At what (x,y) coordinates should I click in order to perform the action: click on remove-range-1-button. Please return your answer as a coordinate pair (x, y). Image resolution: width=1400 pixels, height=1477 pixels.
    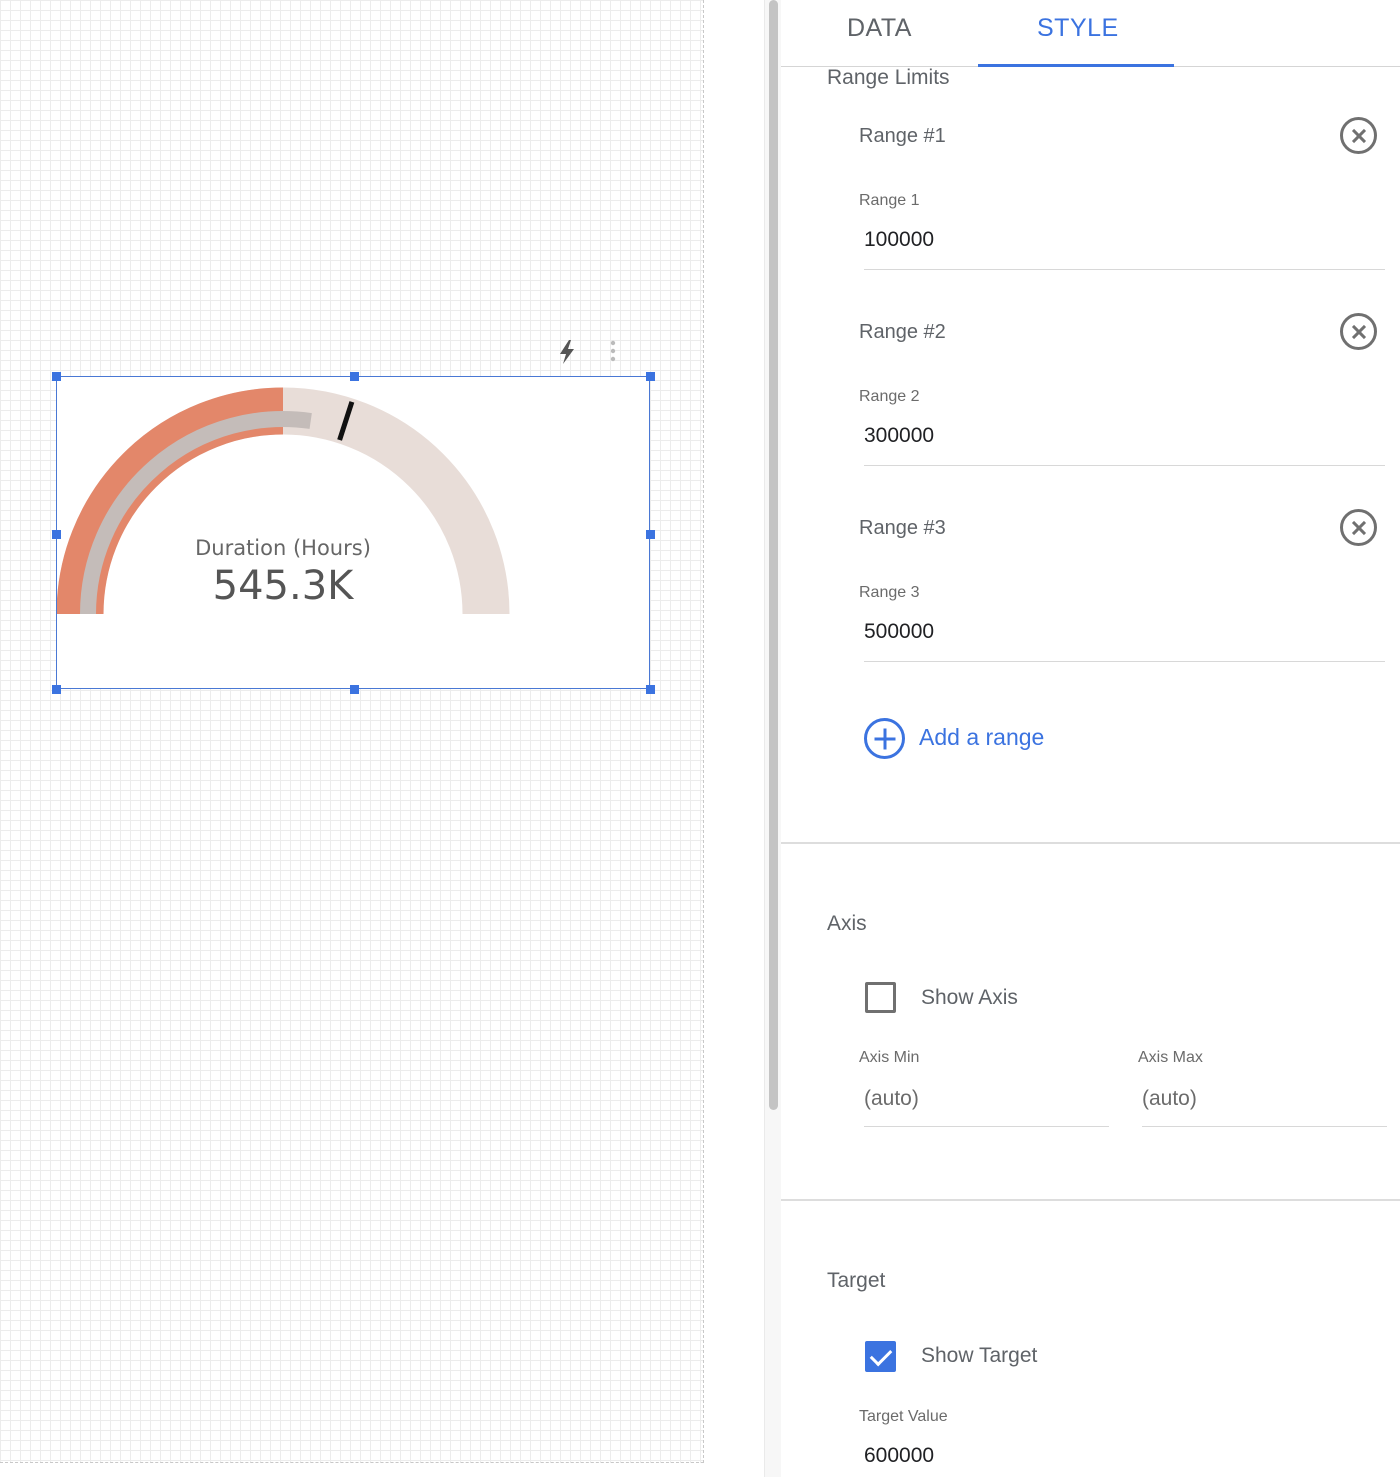
    Looking at the image, I should click on (1358, 135).